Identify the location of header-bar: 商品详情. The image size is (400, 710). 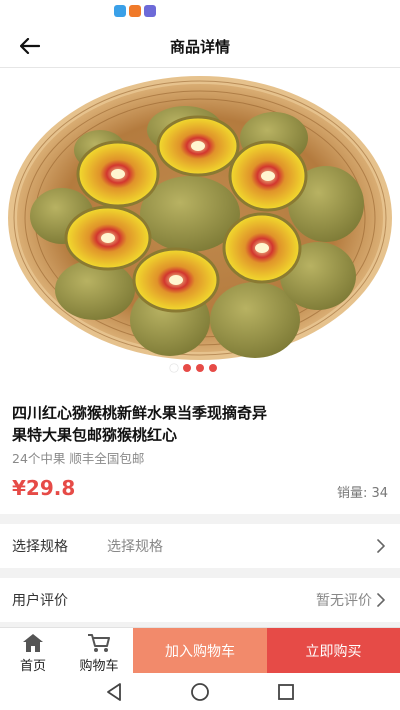
(200, 46).